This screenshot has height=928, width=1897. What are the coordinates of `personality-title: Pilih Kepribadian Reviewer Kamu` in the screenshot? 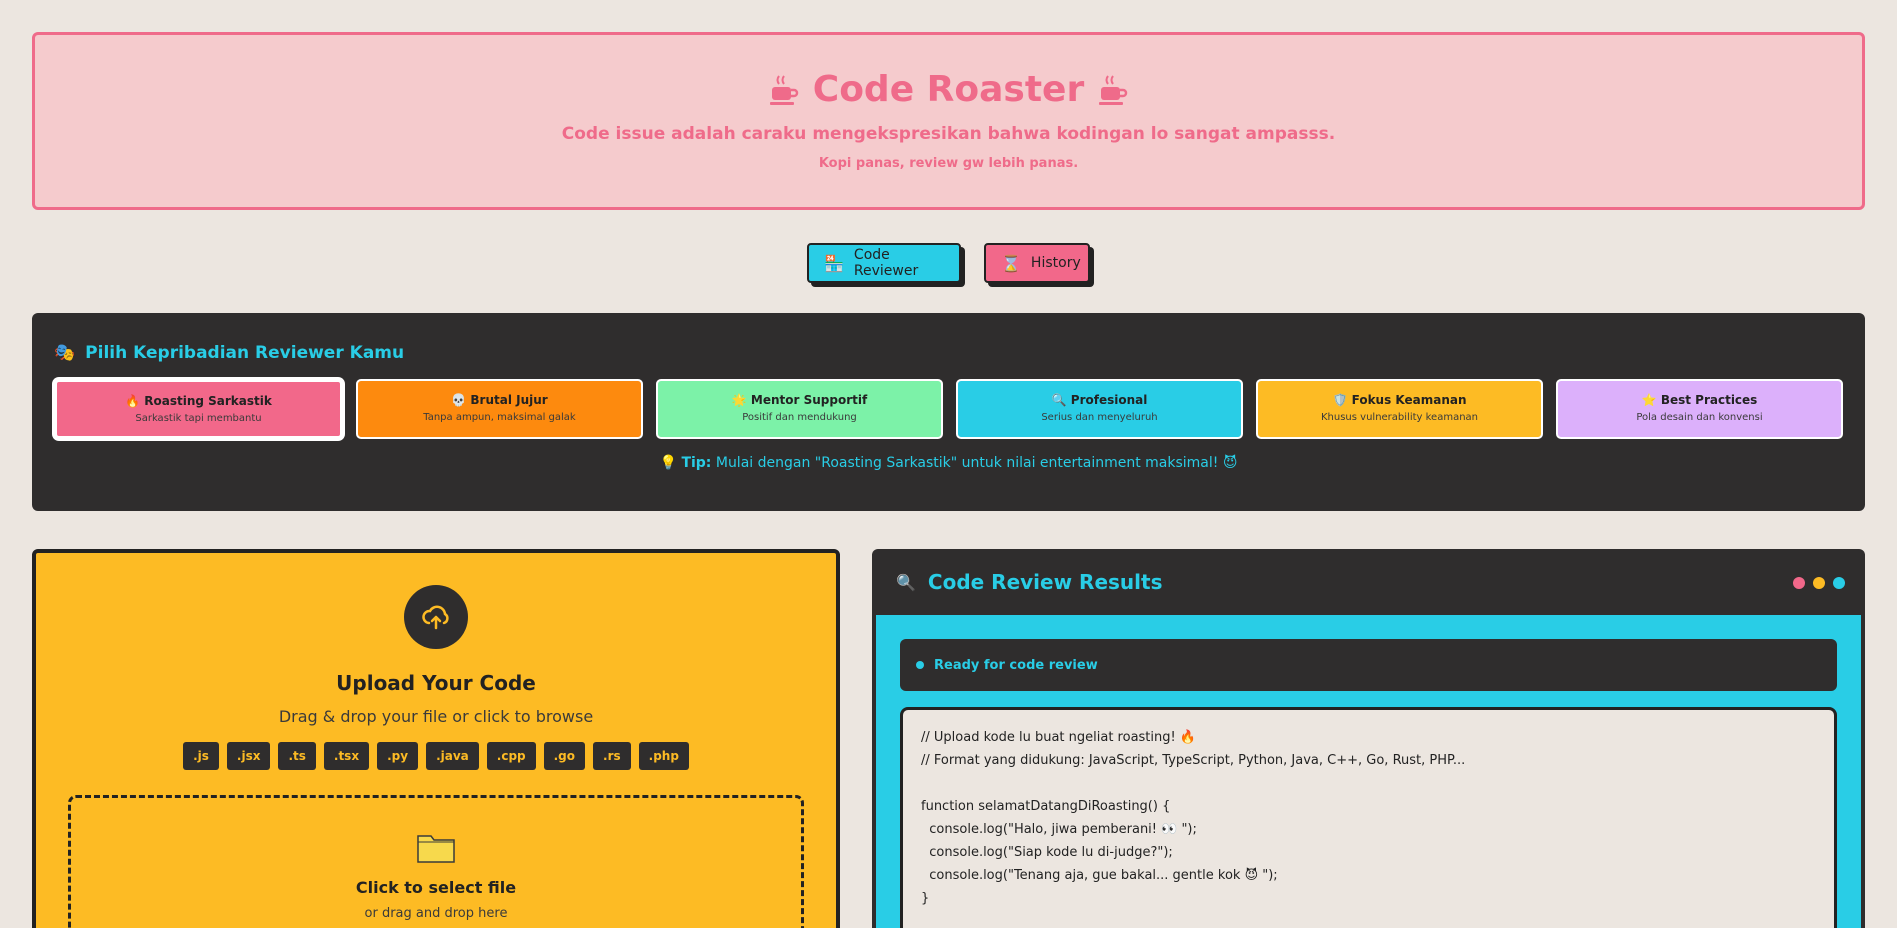 It's located at (245, 353).